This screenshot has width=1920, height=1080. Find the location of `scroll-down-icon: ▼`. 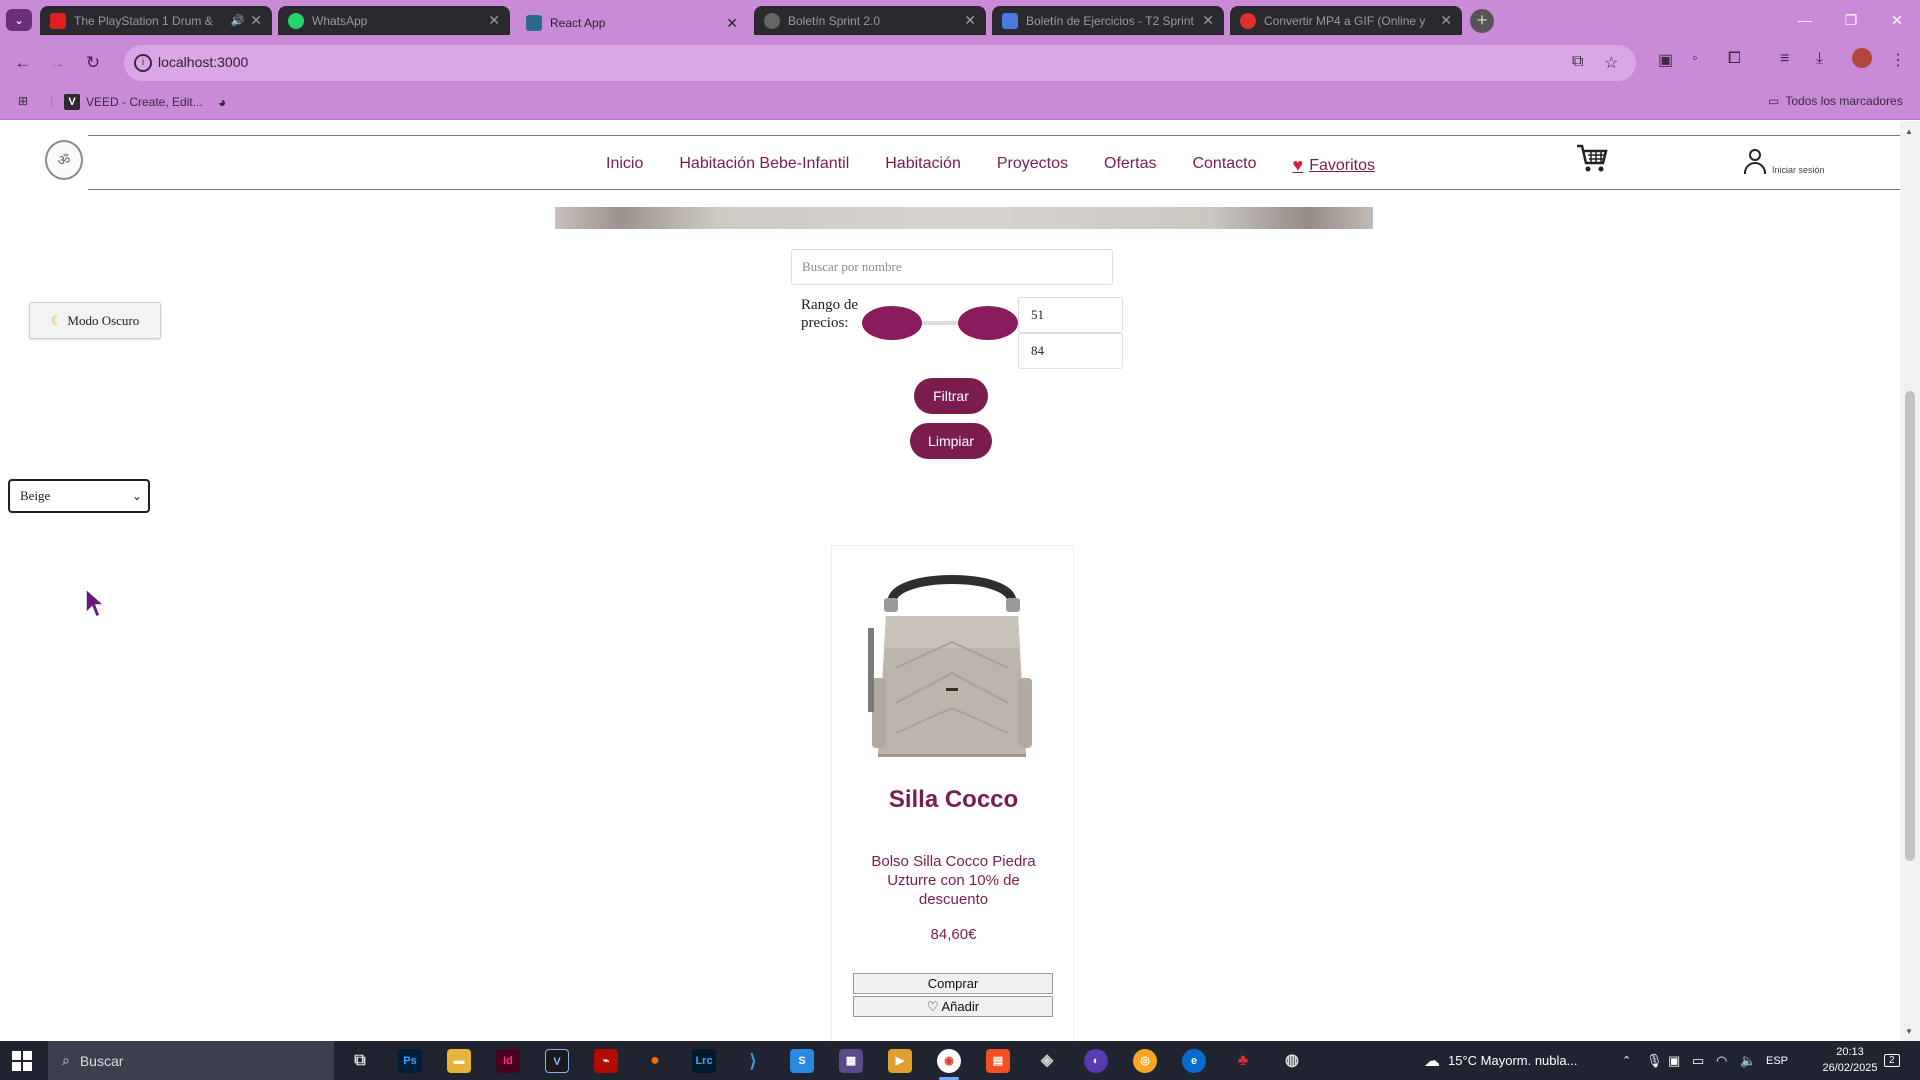

scroll-down-icon: ▼ is located at coordinates (1909, 1031).